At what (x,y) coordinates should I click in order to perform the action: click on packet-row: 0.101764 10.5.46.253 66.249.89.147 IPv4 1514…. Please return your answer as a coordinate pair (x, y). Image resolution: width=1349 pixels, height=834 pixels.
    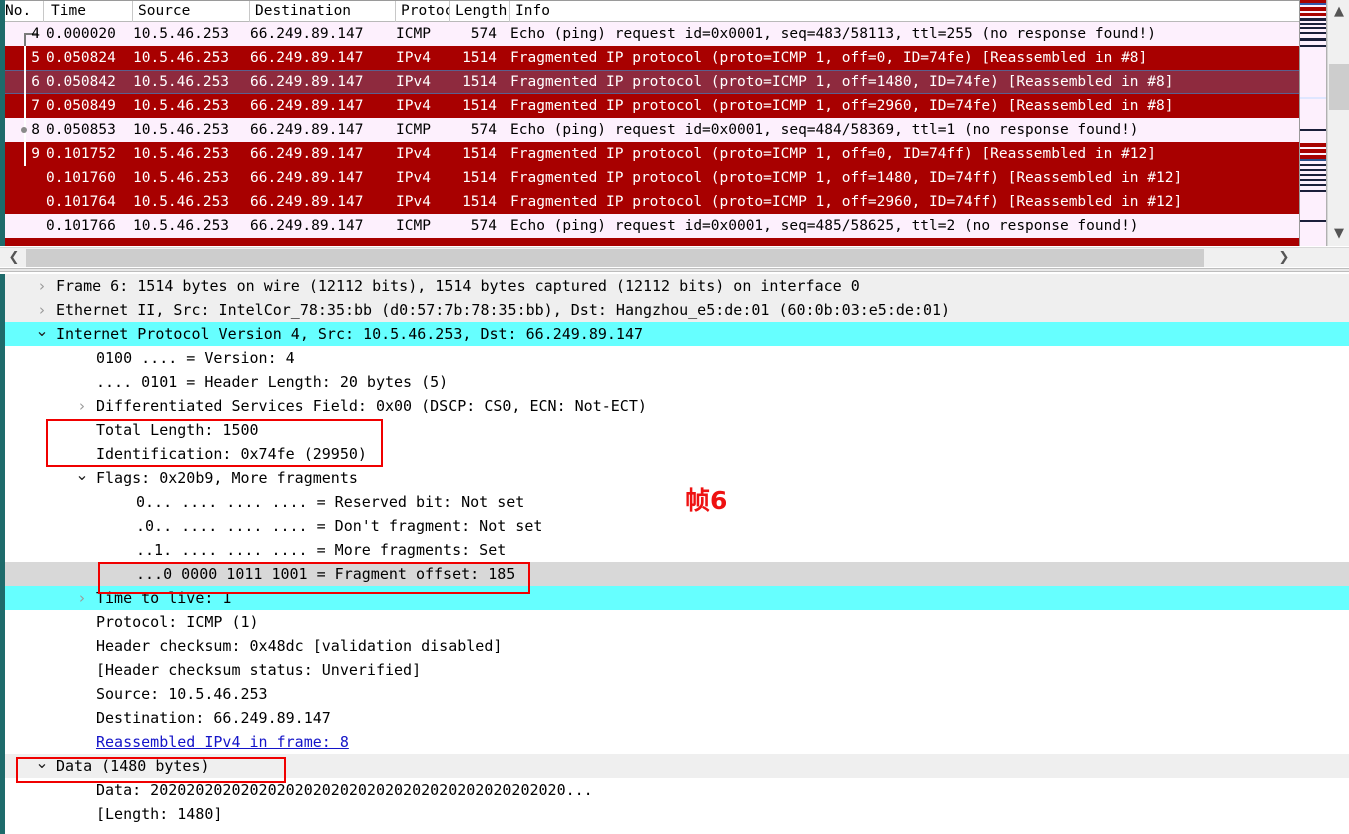
    Looking at the image, I should click on (649, 202).